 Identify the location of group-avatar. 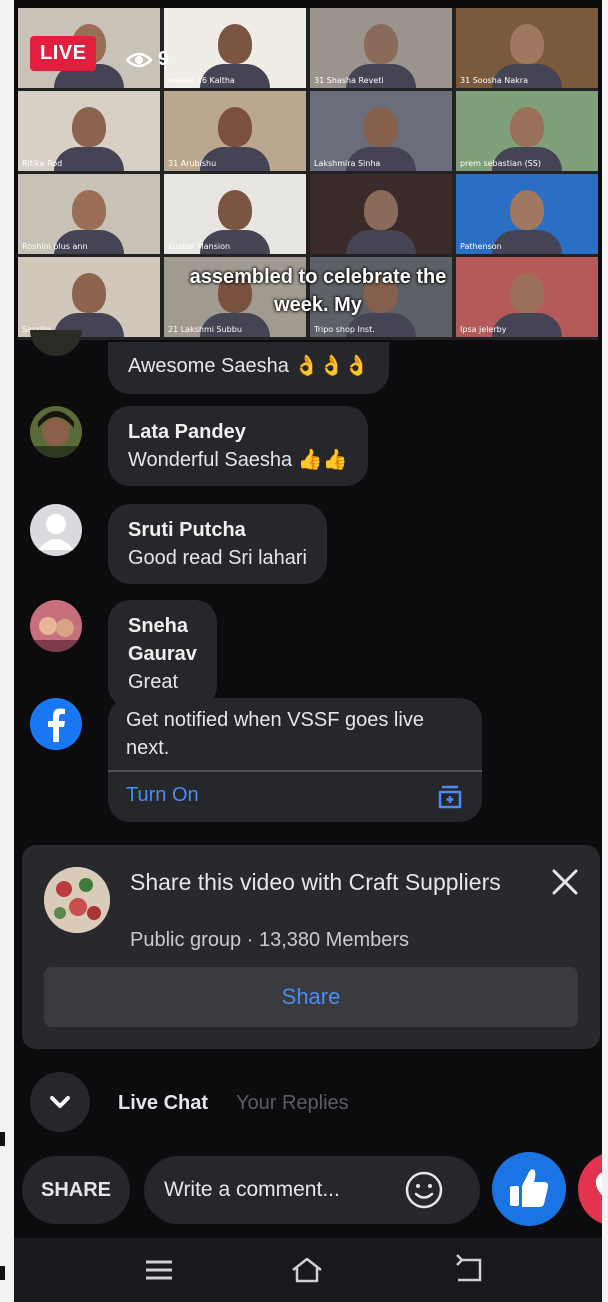
(77, 900).